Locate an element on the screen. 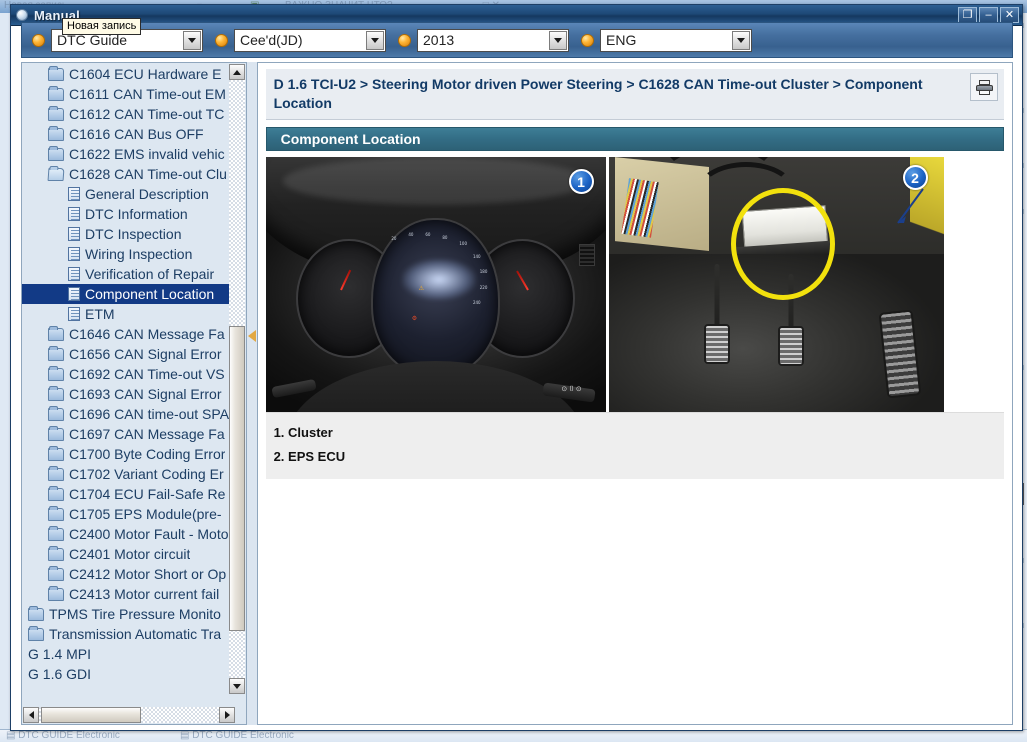 This screenshot has width=1027, height=742. tree-item: C2412 Motor Short or Op is located at coordinates (129, 574).